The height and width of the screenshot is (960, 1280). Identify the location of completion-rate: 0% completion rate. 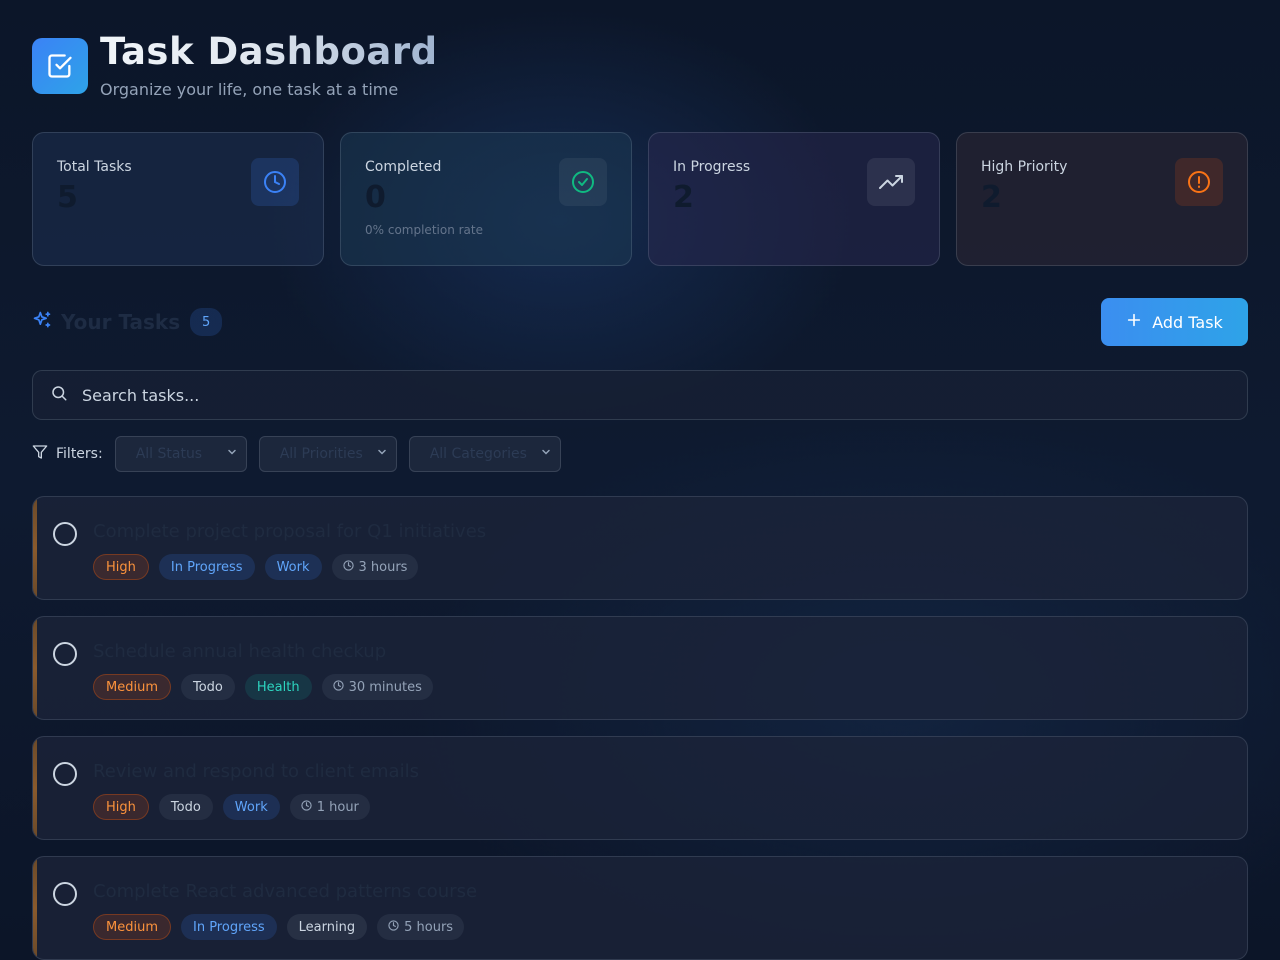
(424, 230).